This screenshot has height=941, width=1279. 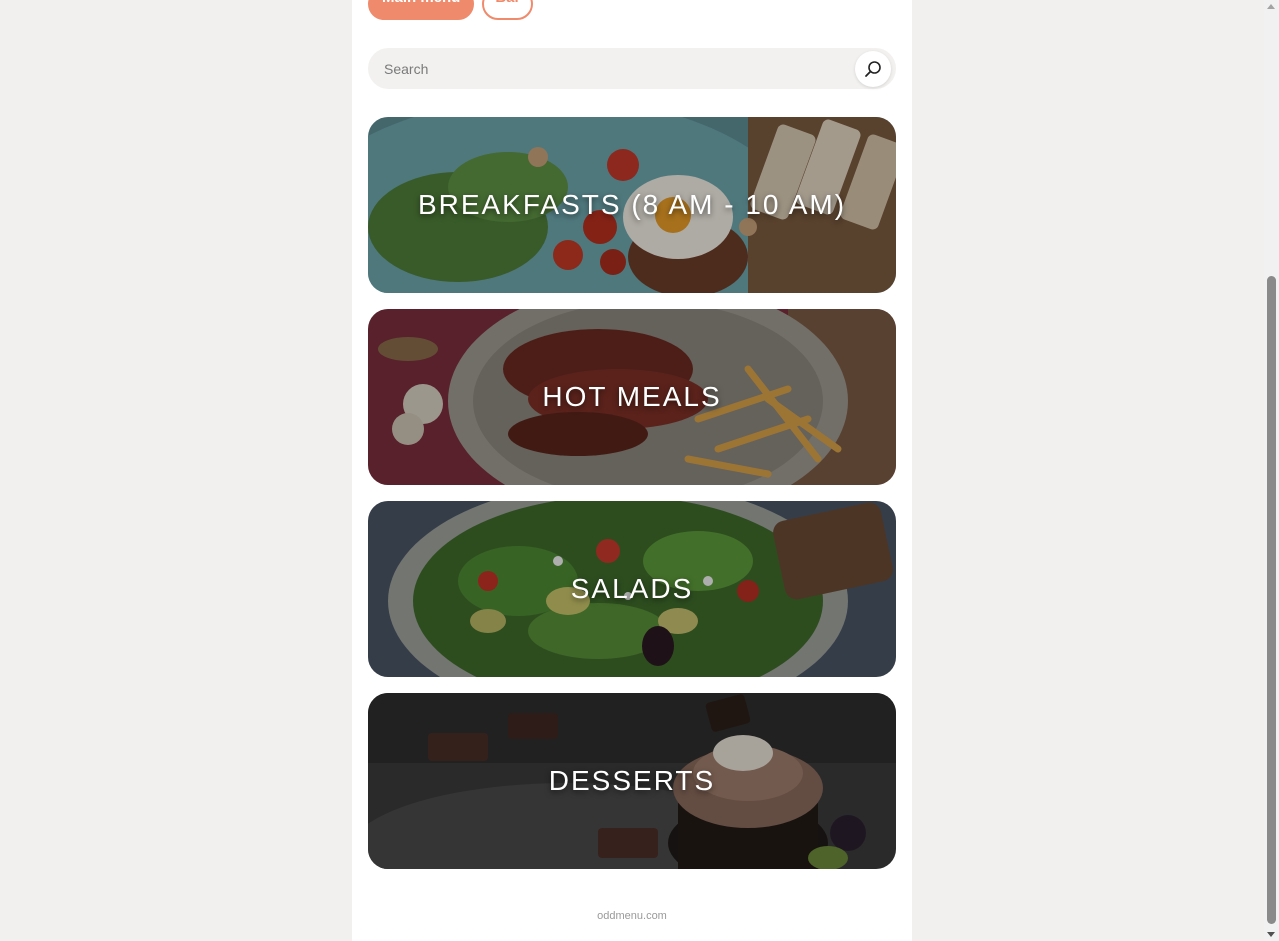 I want to click on category-title: DESSERTS, so click(x=632, y=780).